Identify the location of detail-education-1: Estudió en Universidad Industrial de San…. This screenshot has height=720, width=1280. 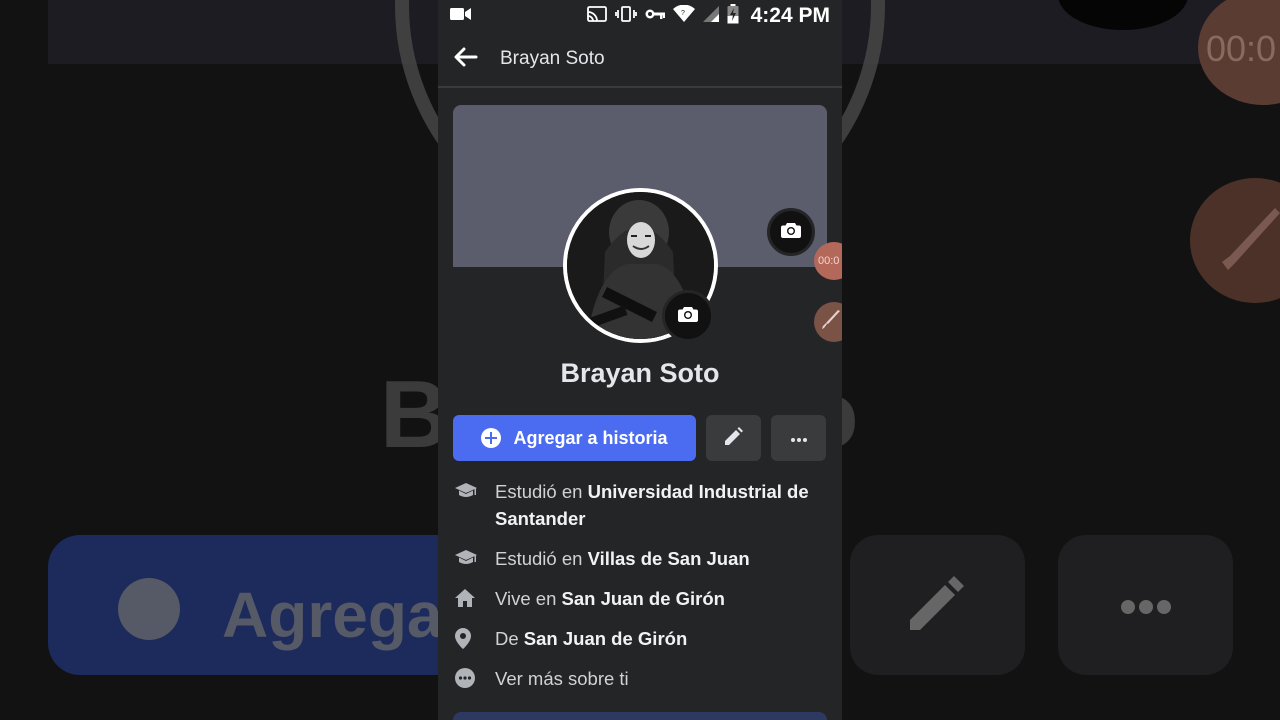
(643, 505).